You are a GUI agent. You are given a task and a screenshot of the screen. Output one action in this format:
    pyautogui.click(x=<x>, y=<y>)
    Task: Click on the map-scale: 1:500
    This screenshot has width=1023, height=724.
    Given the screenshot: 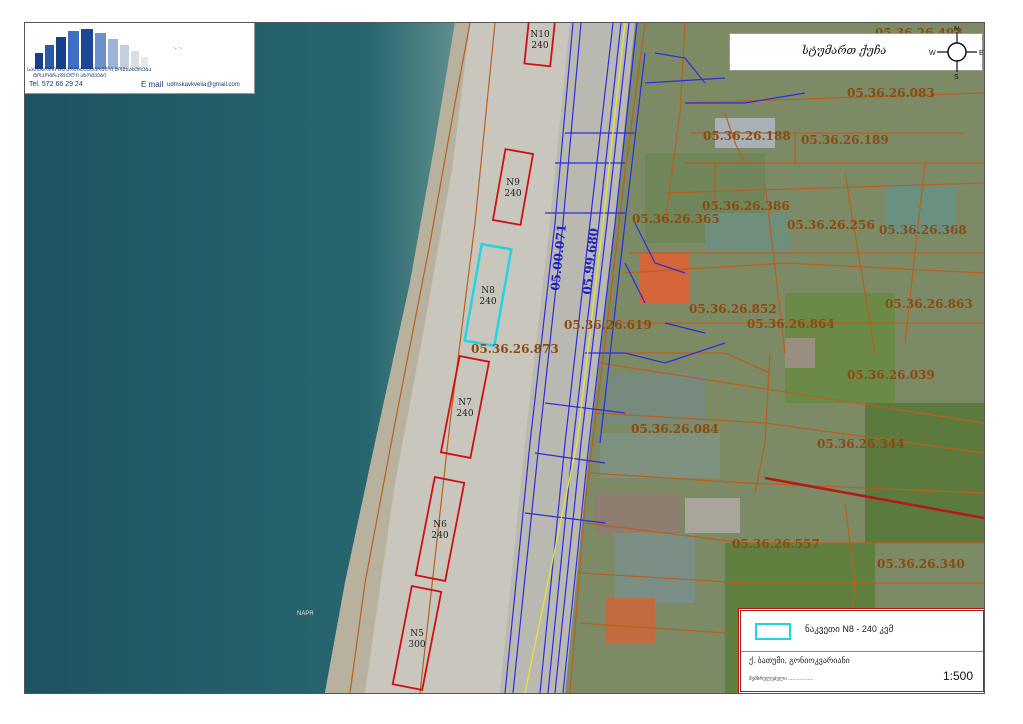 What is the action you would take?
    pyautogui.click(x=957, y=676)
    